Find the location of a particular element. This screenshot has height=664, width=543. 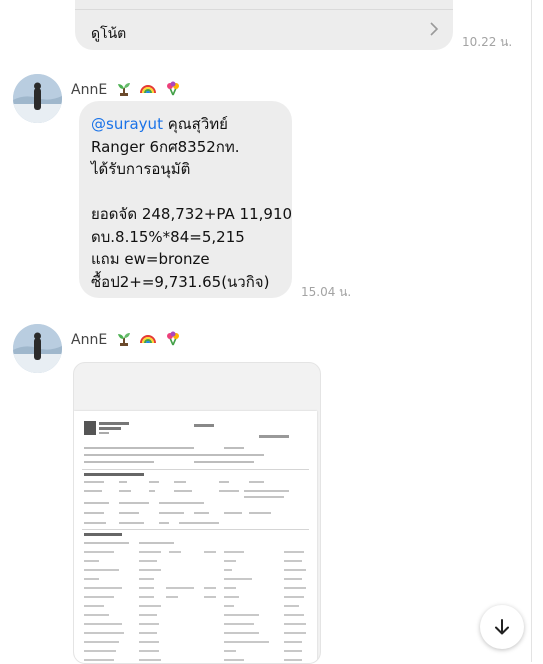

message-line: Ranger 6กศ8352กท. is located at coordinates (165, 146).